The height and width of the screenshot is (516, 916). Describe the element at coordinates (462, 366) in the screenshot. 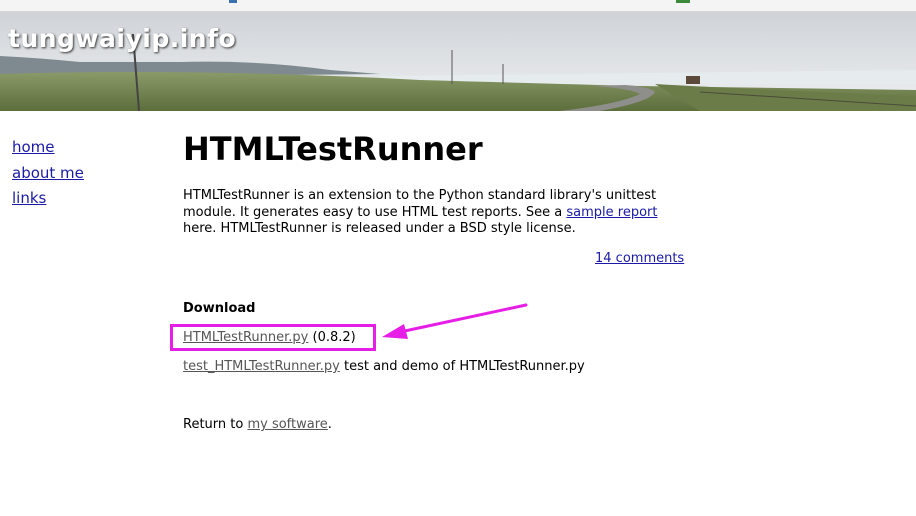

I see `download-description: test and demo of HTMLTestRunner.py` at that location.